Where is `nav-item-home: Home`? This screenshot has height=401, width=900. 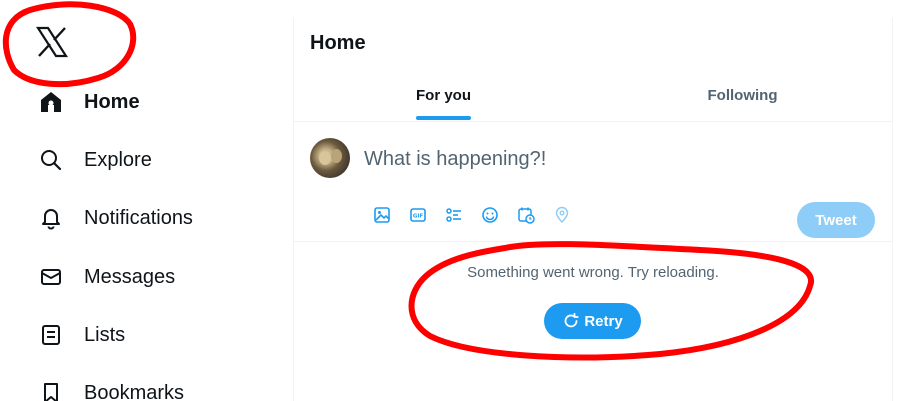 nav-item-home: Home is located at coordinates (89, 102).